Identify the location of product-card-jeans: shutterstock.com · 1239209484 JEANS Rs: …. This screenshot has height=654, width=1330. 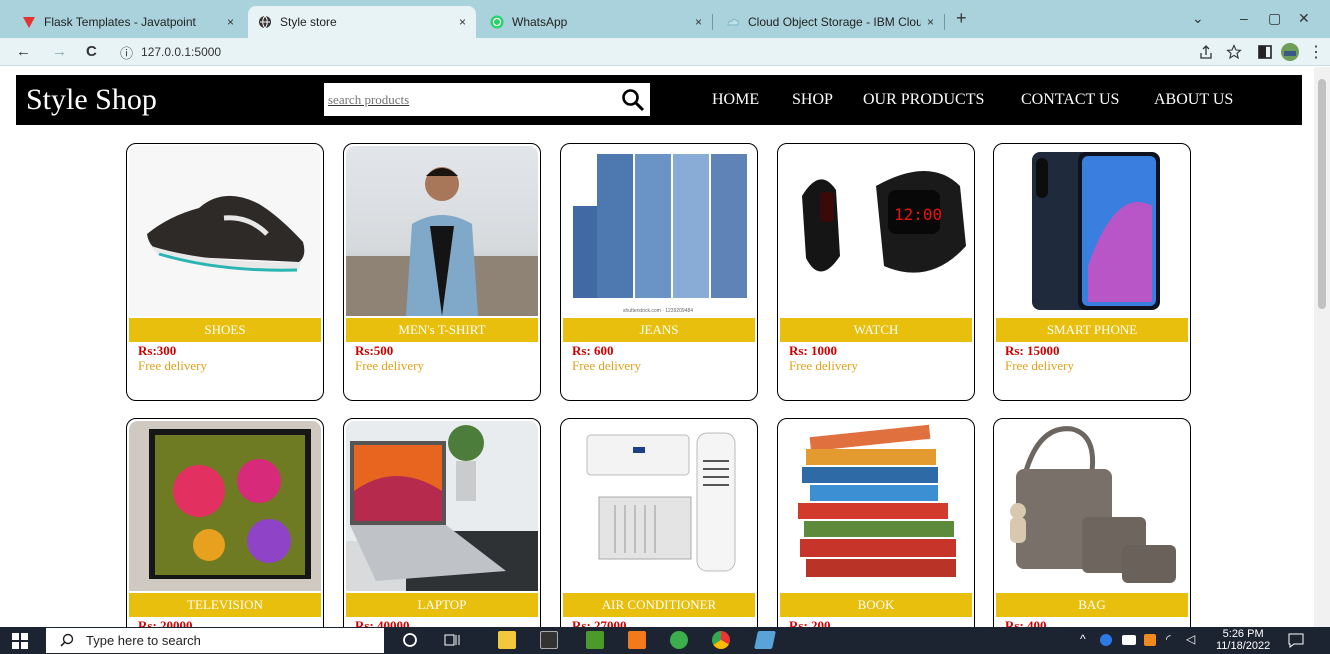
(659, 272).